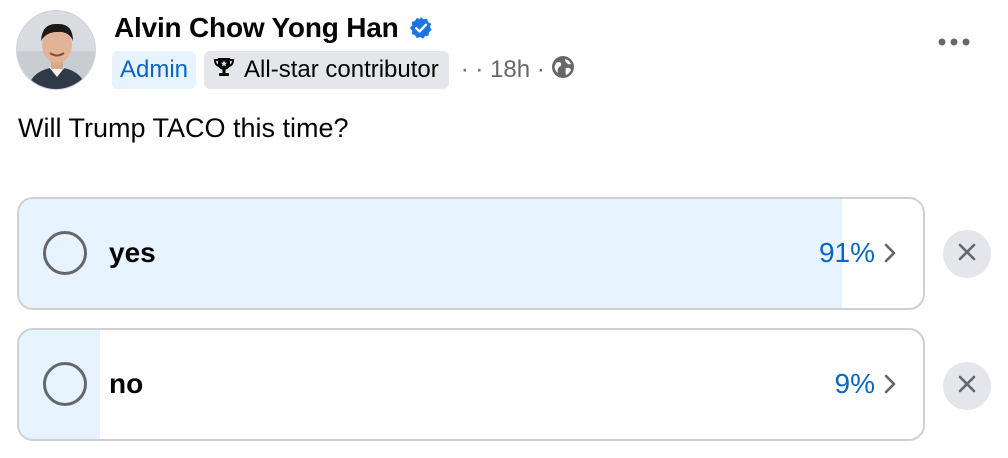  Describe the element at coordinates (563, 70) in the screenshot. I see `globe-icon` at that location.